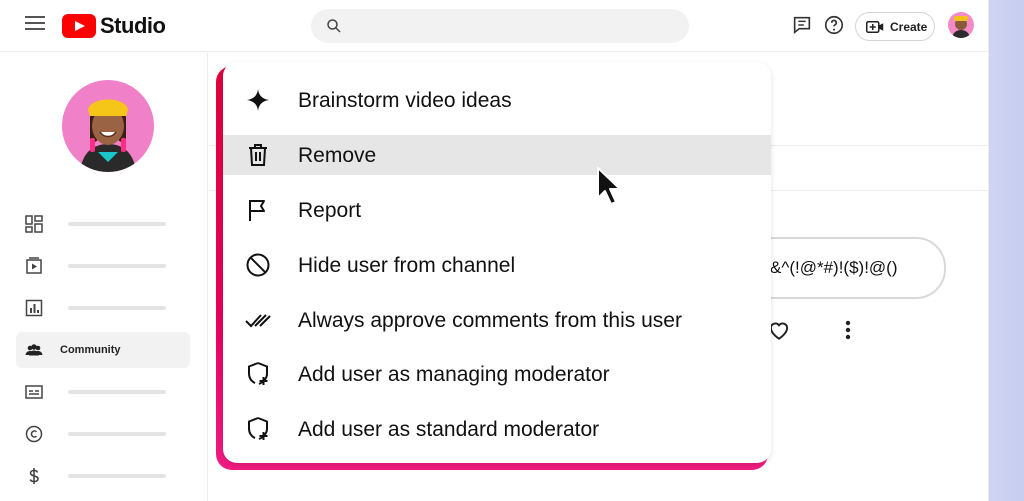  I want to click on sparkle-icon, so click(258, 100).